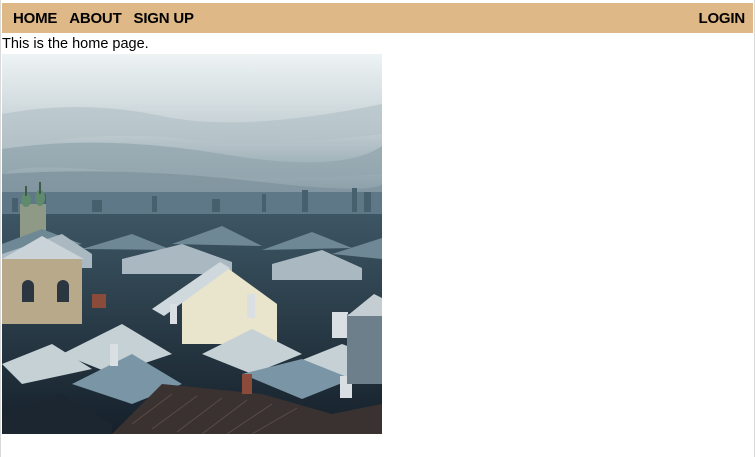 The height and width of the screenshot is (457, 755). I want to click on nav-about-link: ABOUT, so click(95, 18).